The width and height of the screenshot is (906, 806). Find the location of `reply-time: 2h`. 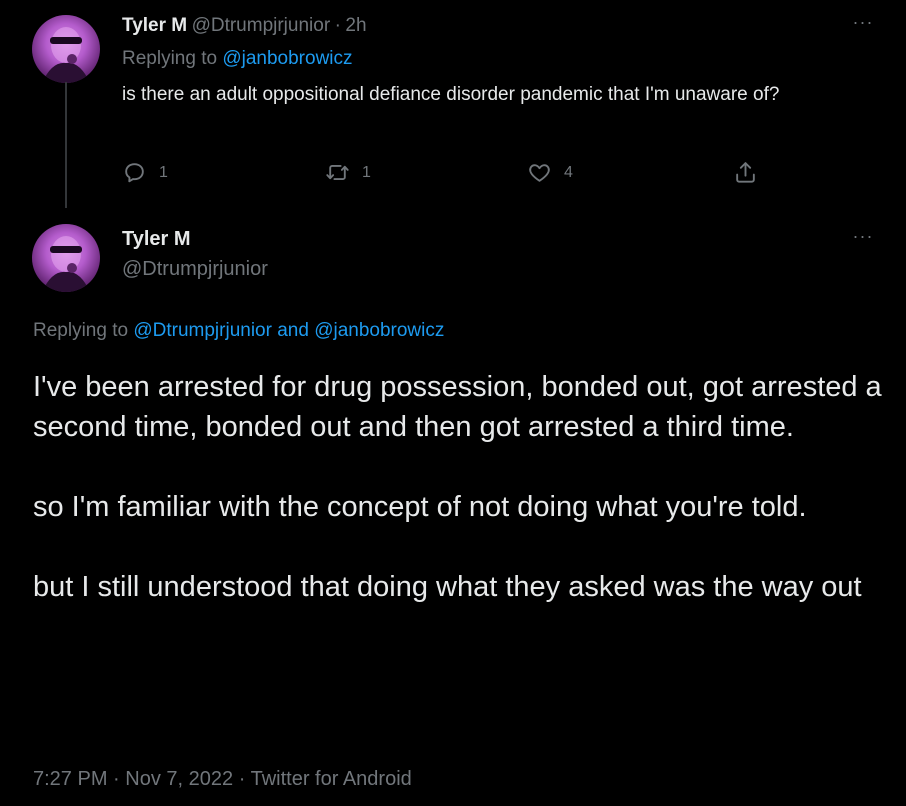

reply-time: 2h is located at coordinates (355, 25).